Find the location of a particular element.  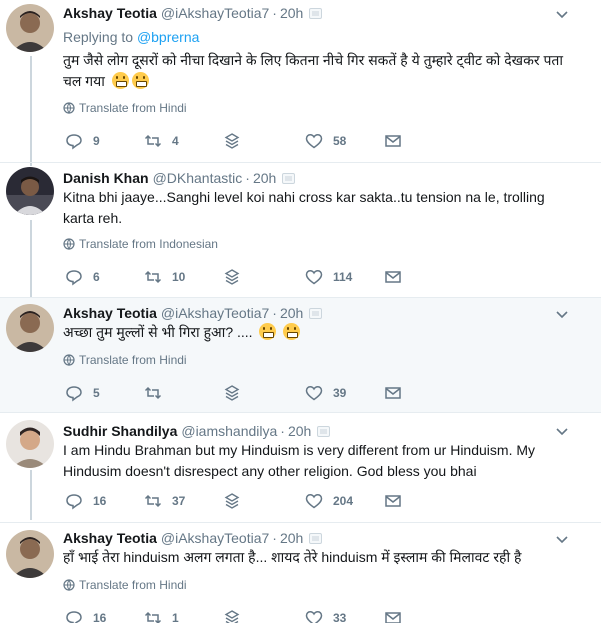

tweet-header: Sudhir Shandilya @iamshandilya · 20h is located at coordinates (197, 431).